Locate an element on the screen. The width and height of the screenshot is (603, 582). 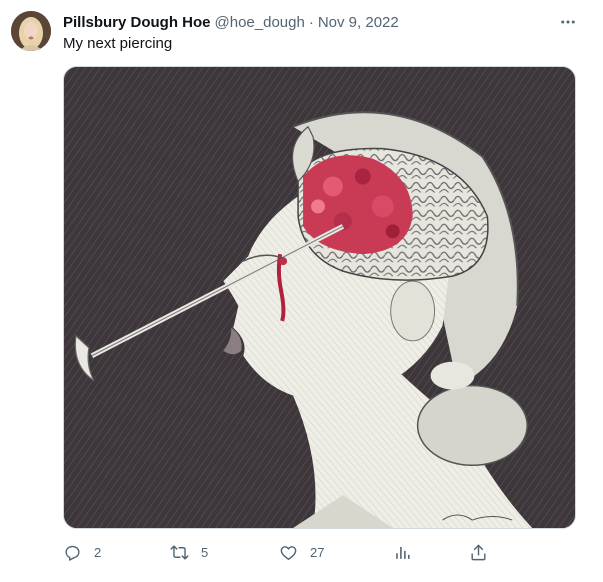
retweet-count: 5 is located at coordinates (205, 552).